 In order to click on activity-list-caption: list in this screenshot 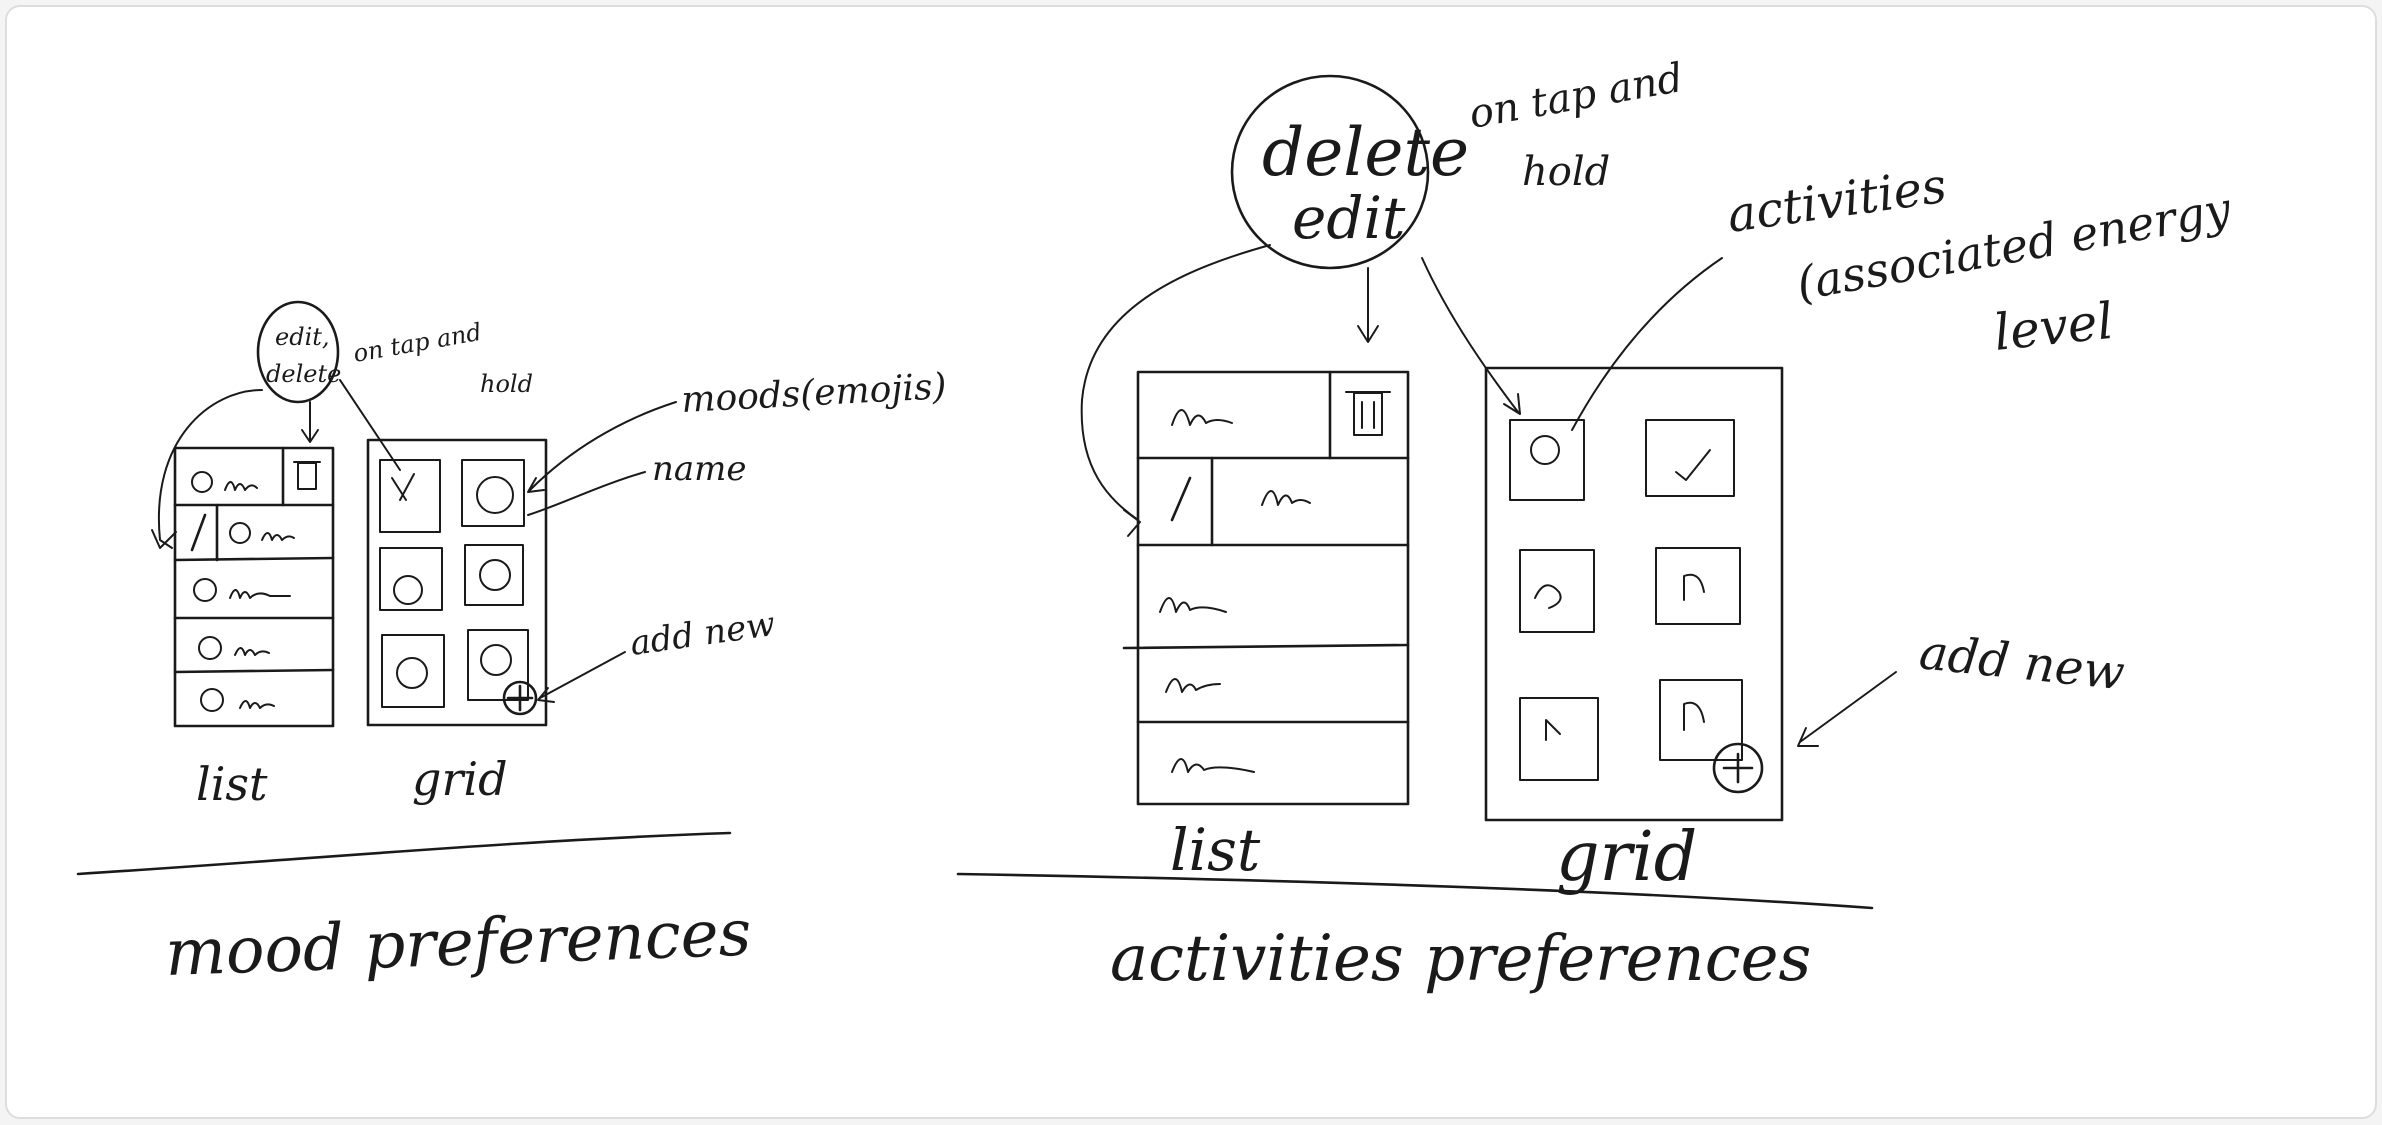, I will do `click(1215, 850)`.